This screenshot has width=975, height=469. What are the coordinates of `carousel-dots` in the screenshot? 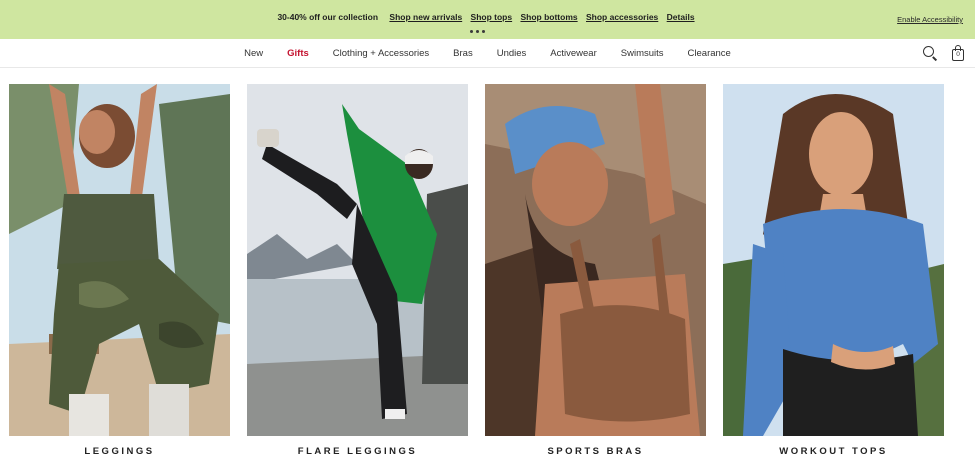 It's located at (477, 31).